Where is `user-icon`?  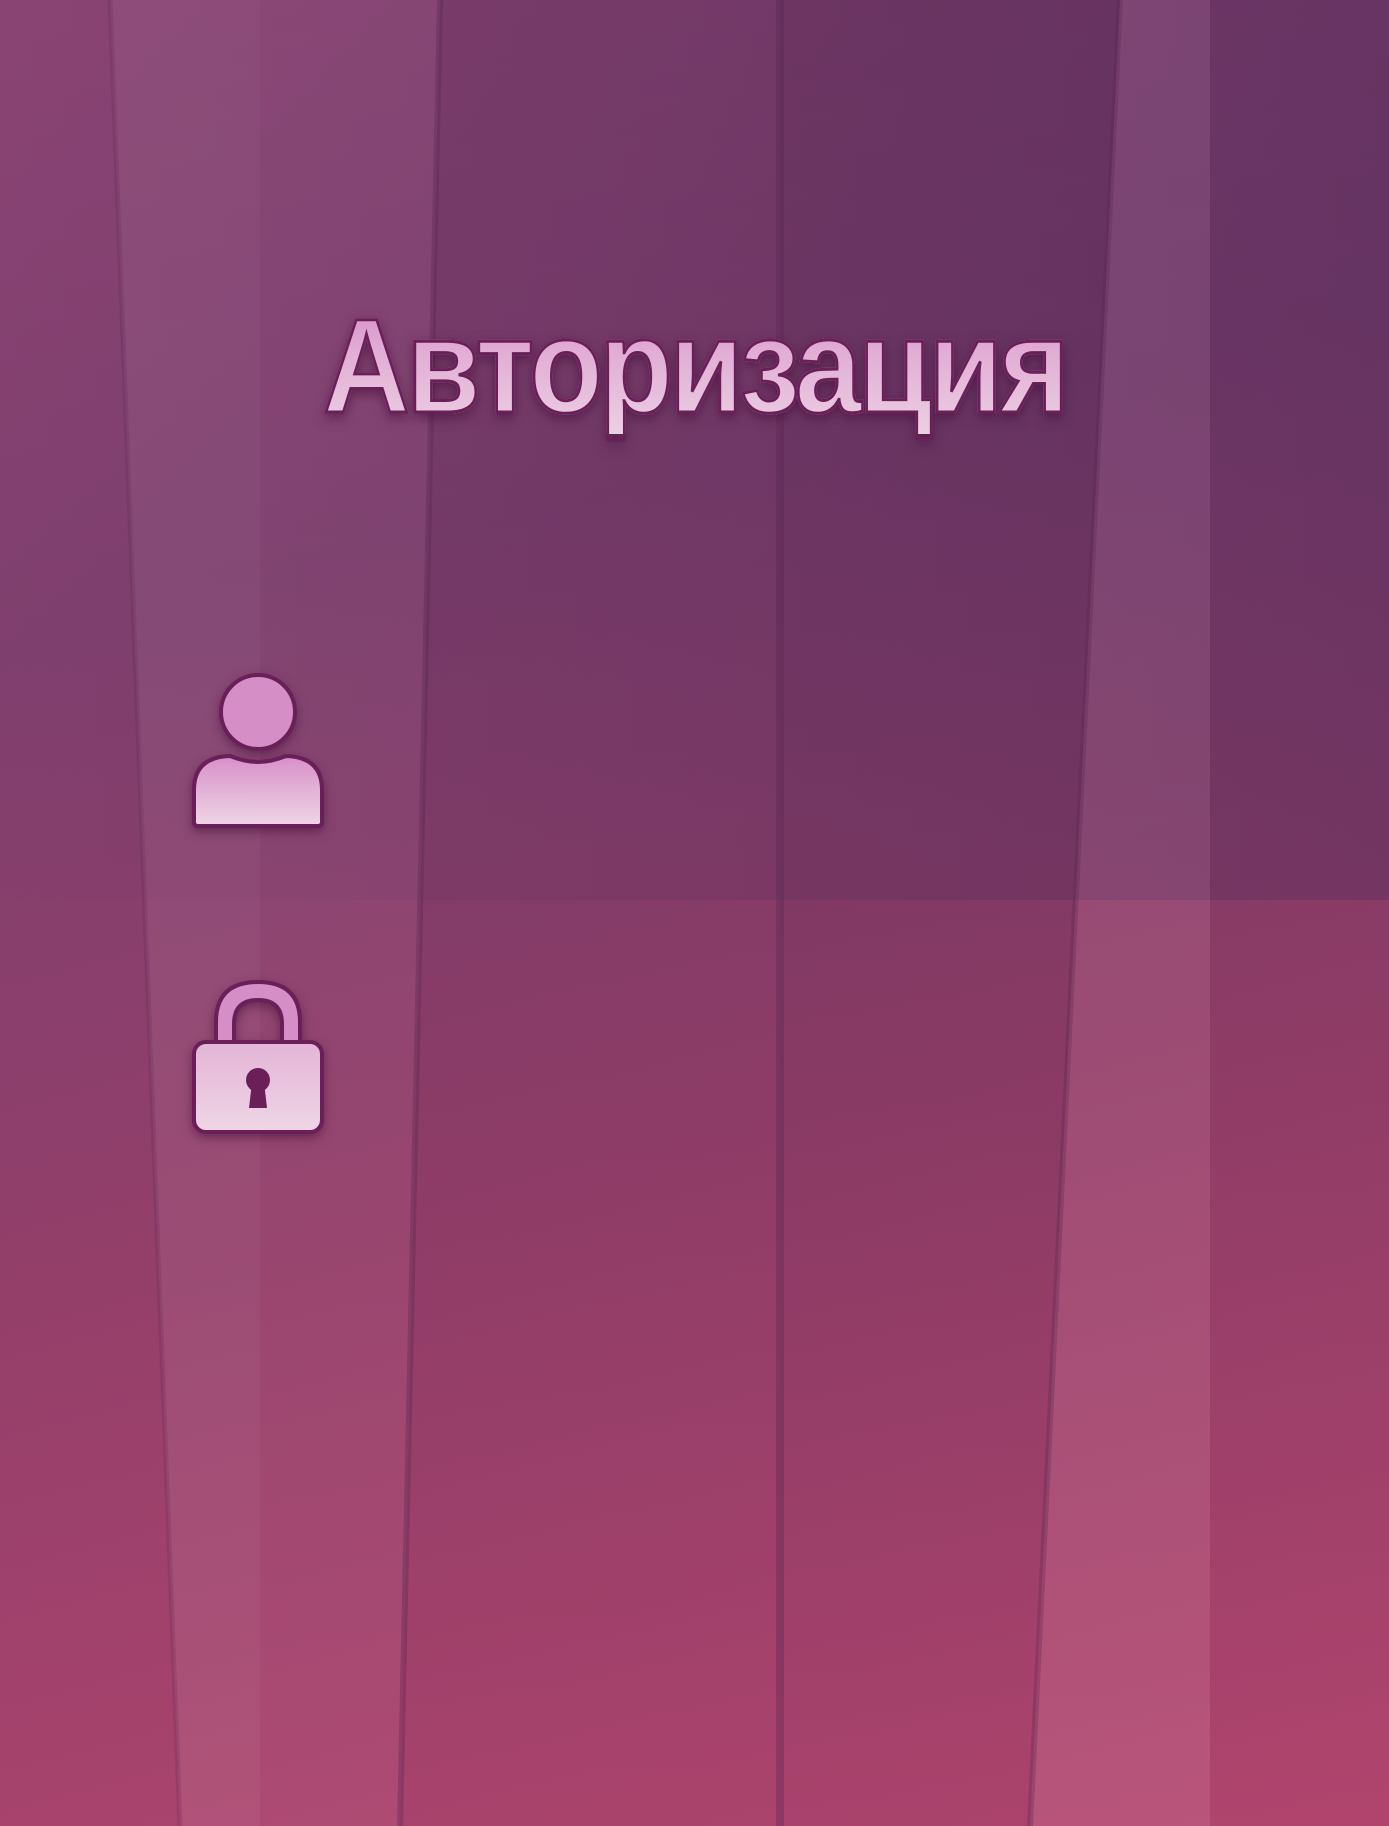
user-icon is located at coordinates (258, 750).